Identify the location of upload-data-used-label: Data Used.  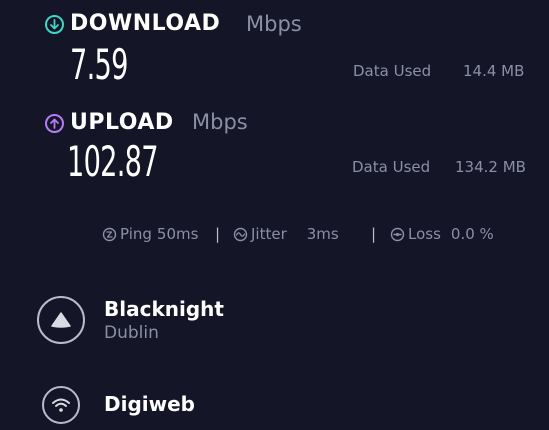
(391, 167).